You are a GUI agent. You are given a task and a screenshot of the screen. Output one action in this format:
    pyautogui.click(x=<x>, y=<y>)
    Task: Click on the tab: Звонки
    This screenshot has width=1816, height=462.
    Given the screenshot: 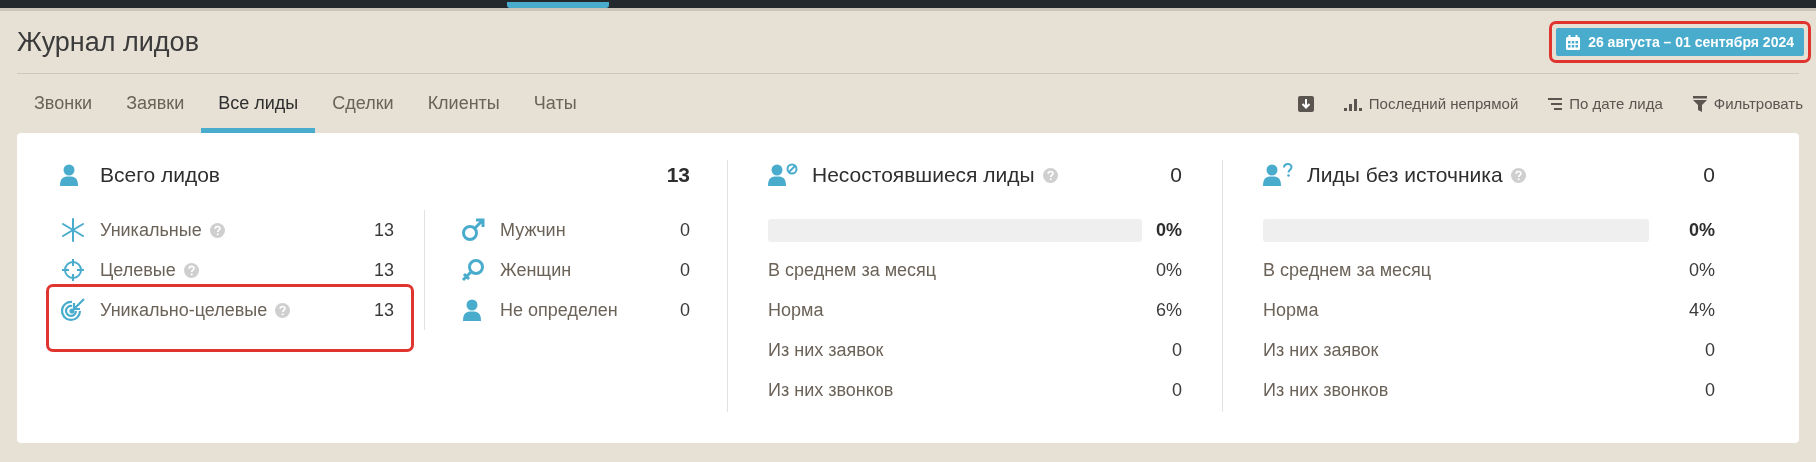 What is the action you would take?
    pyautogui.click(x=63, y=103)
    